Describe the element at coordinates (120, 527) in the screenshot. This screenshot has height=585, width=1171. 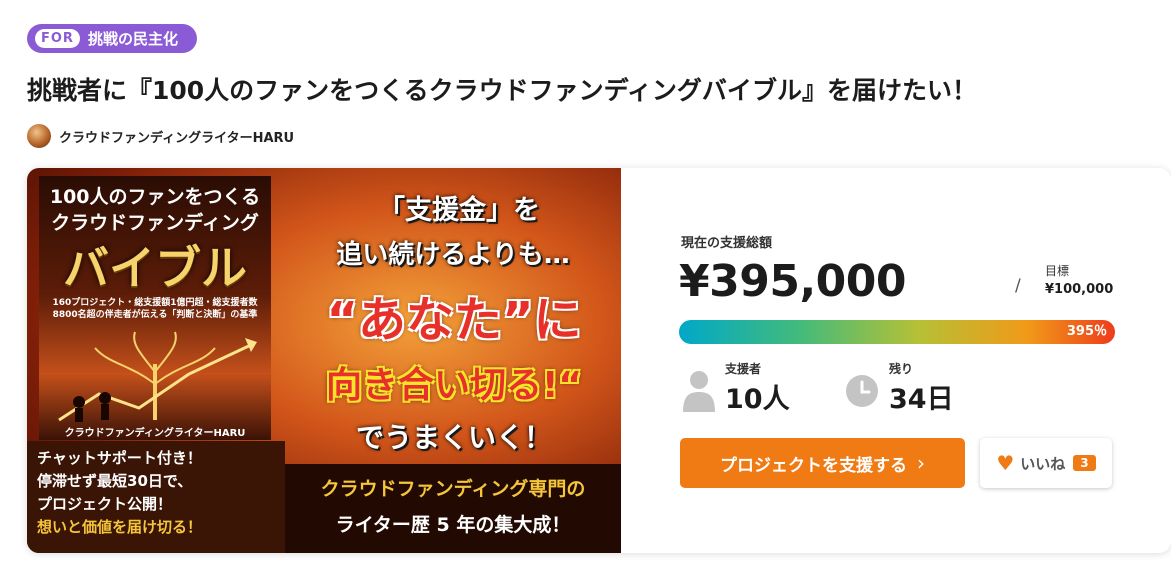
I see `chat-line-4: 想いと価値を届け切る！` at that location.